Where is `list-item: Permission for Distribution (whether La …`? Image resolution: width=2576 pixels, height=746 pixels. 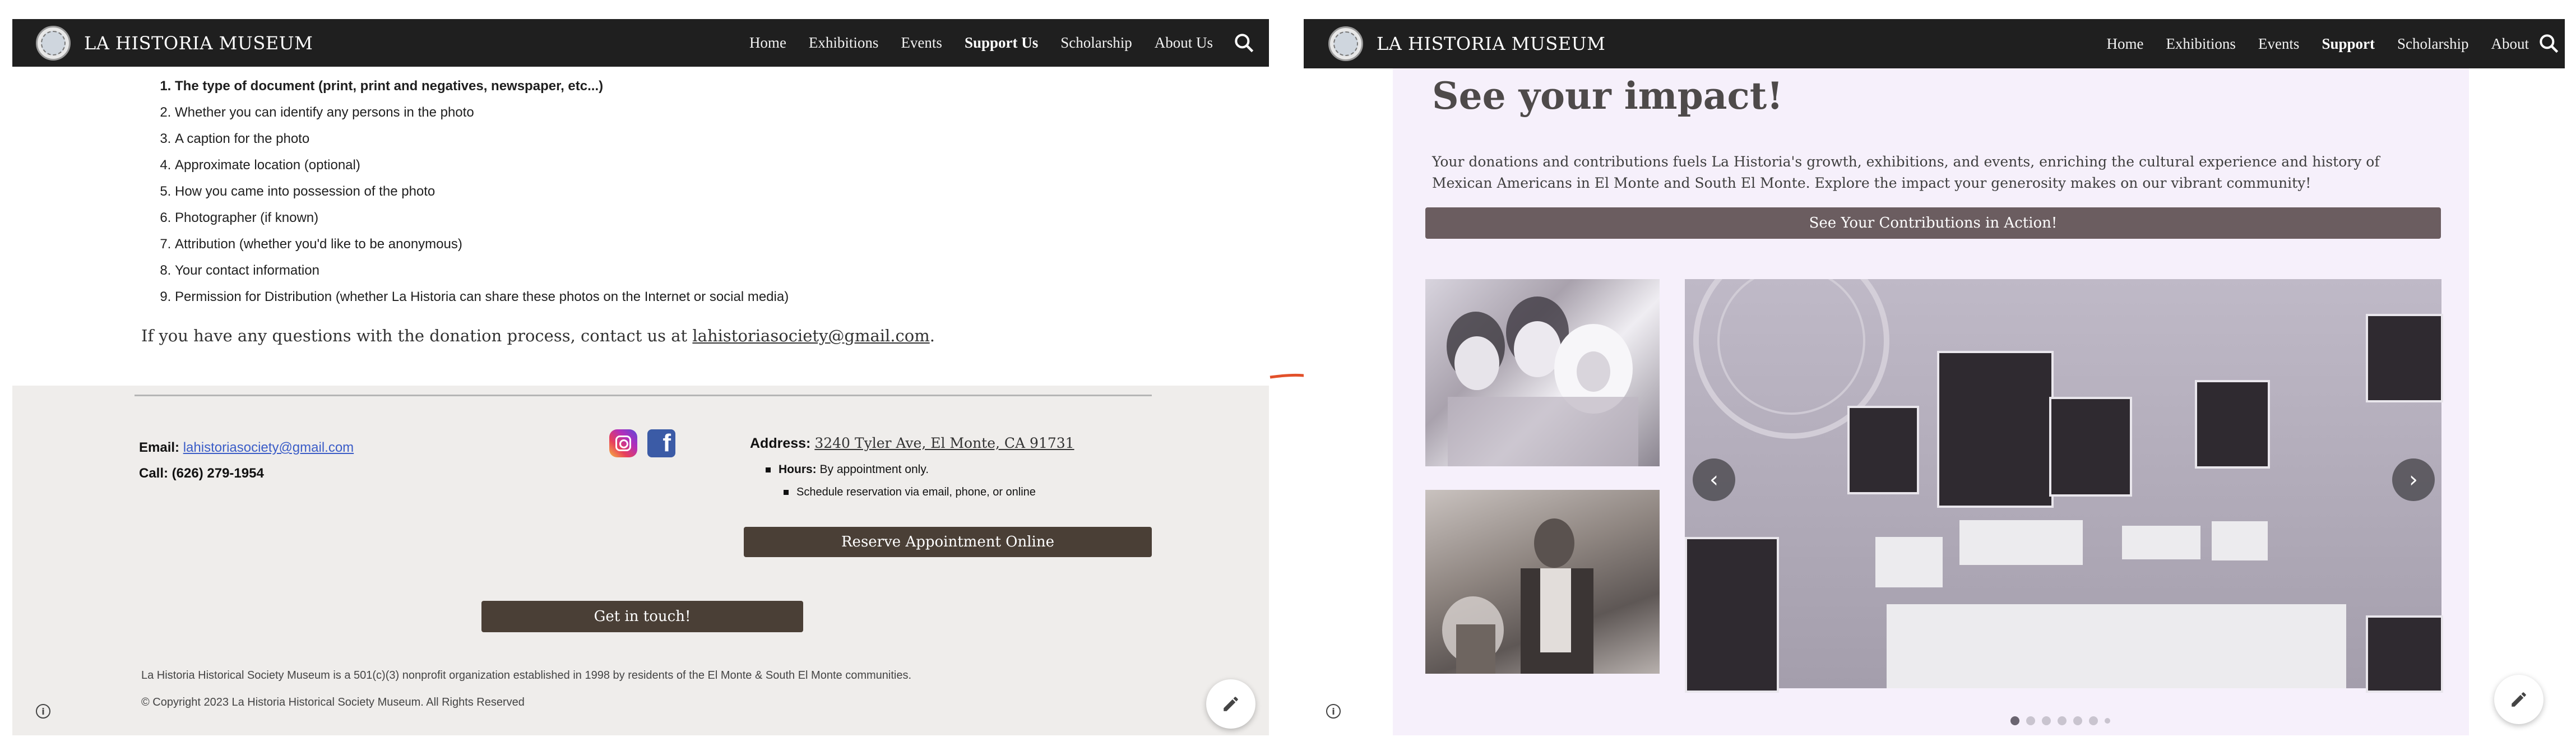 list-item: Permission for Distribution (whether La … is located at coordinates (482, 297).